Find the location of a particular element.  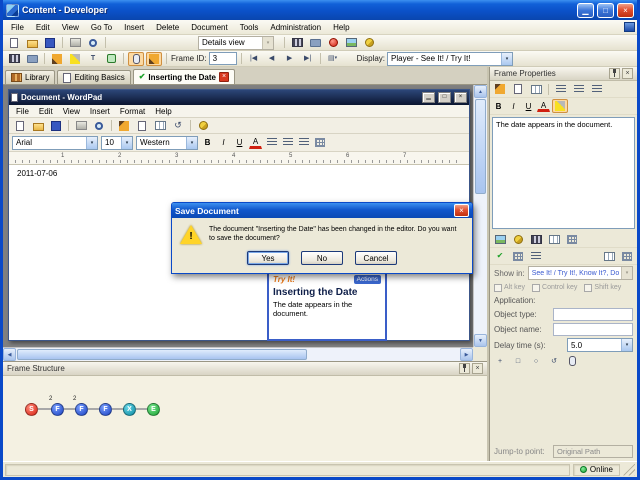

record-button is located at coordinates (333, 43).